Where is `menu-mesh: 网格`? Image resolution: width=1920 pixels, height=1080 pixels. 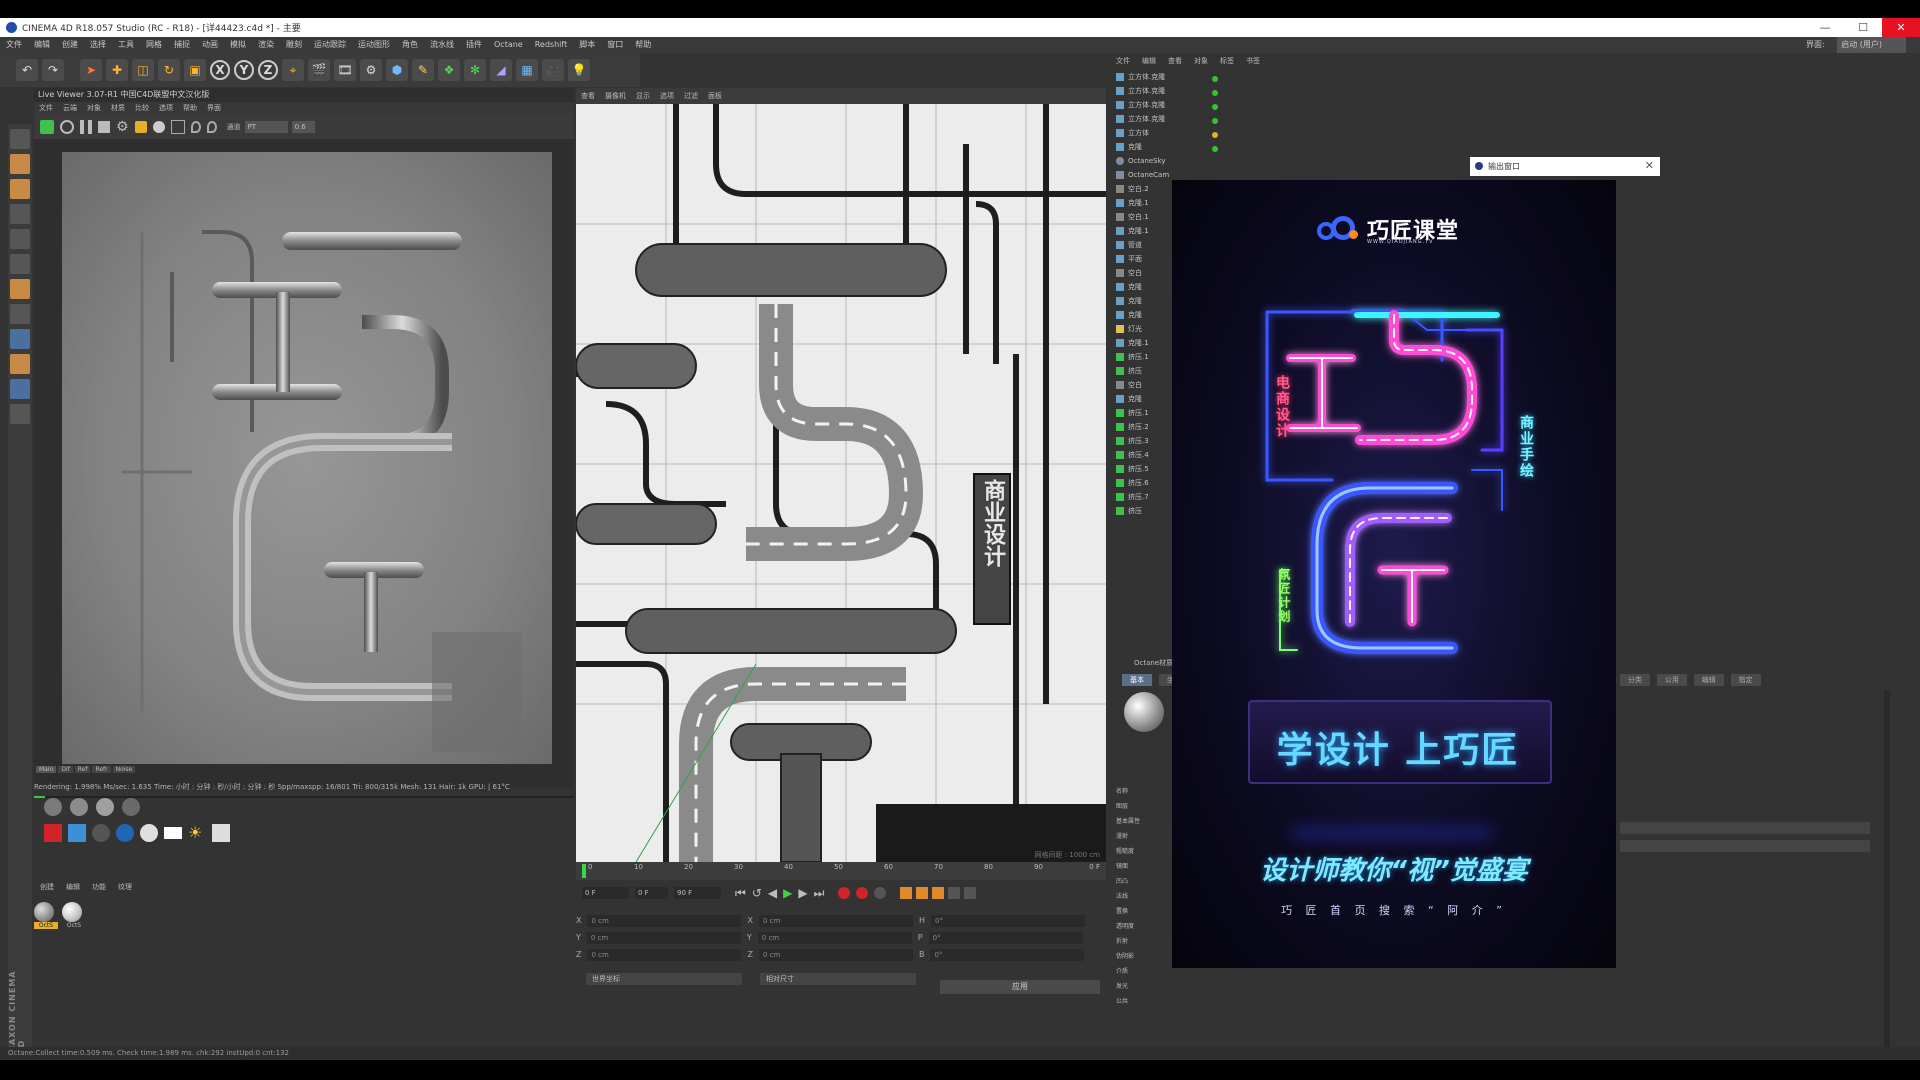
menu-mesh: 网格 is located at coordinates (154, 45).